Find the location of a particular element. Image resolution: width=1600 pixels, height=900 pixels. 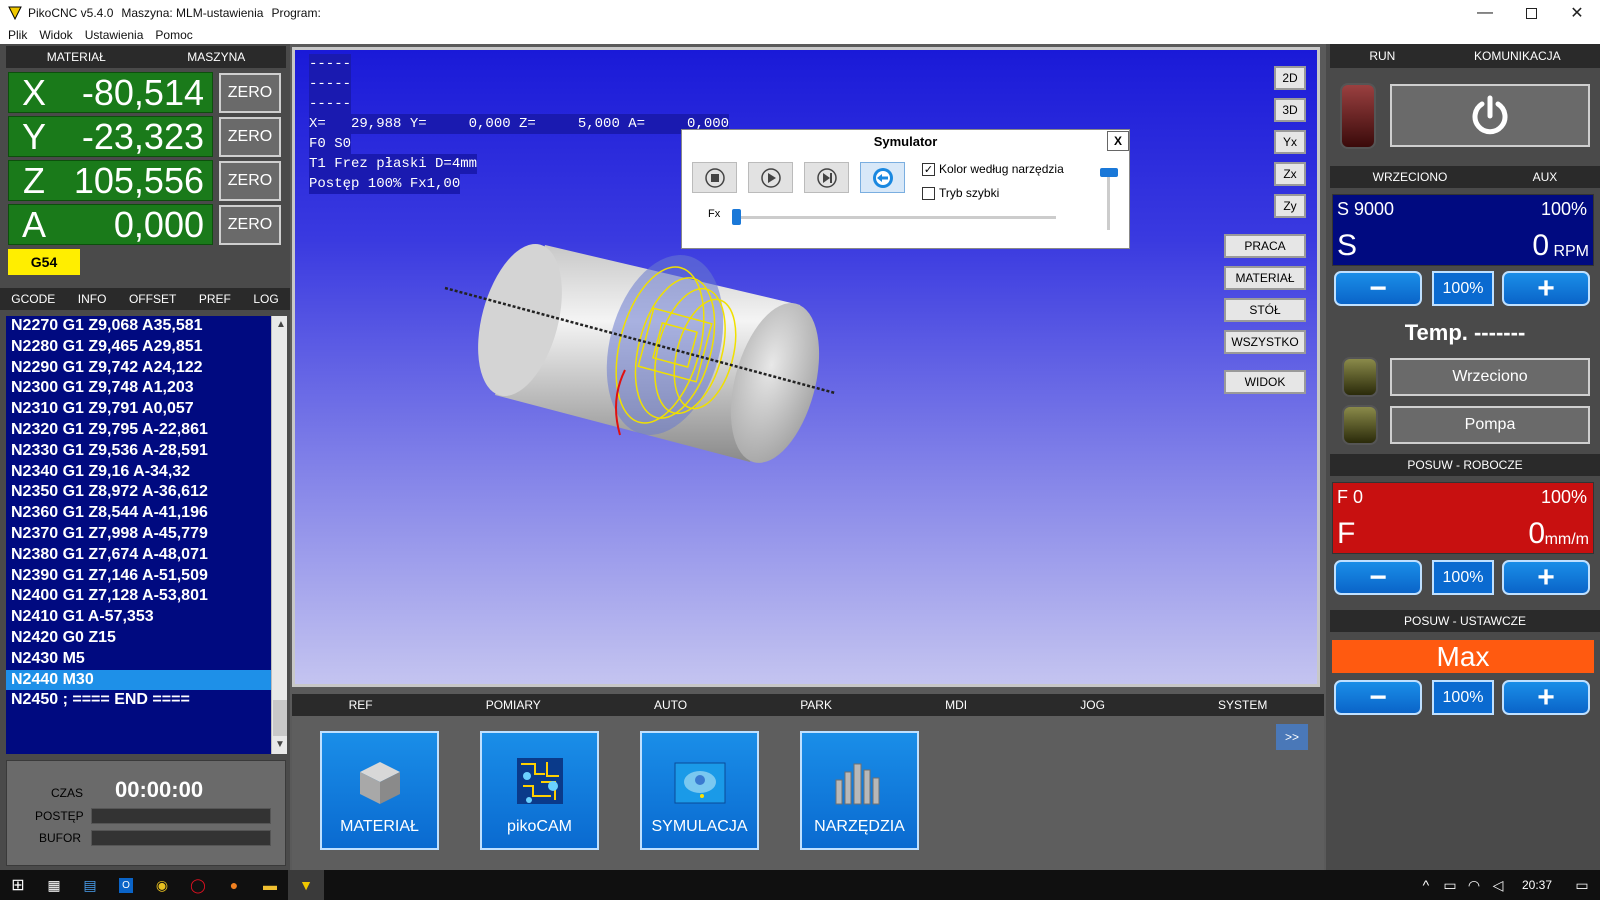

gcode-line: N2320 G1 Z9,795 A-22,861 is located at coordinates (138, 430).